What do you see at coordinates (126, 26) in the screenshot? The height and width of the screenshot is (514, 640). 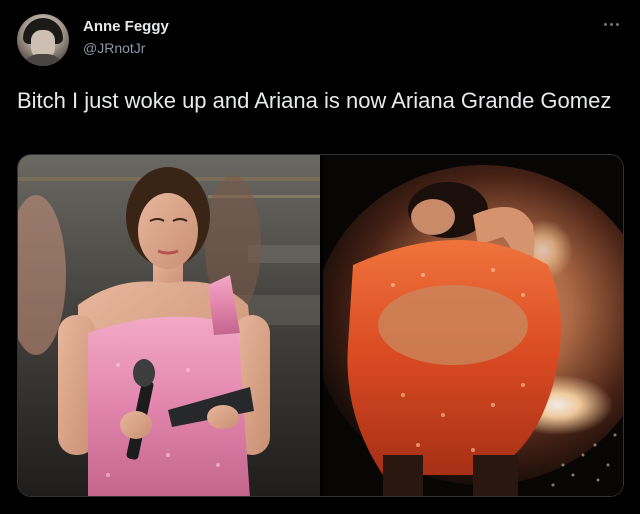 I see `author-display-name: Anne Feggy` at bounding box center [126, 26].